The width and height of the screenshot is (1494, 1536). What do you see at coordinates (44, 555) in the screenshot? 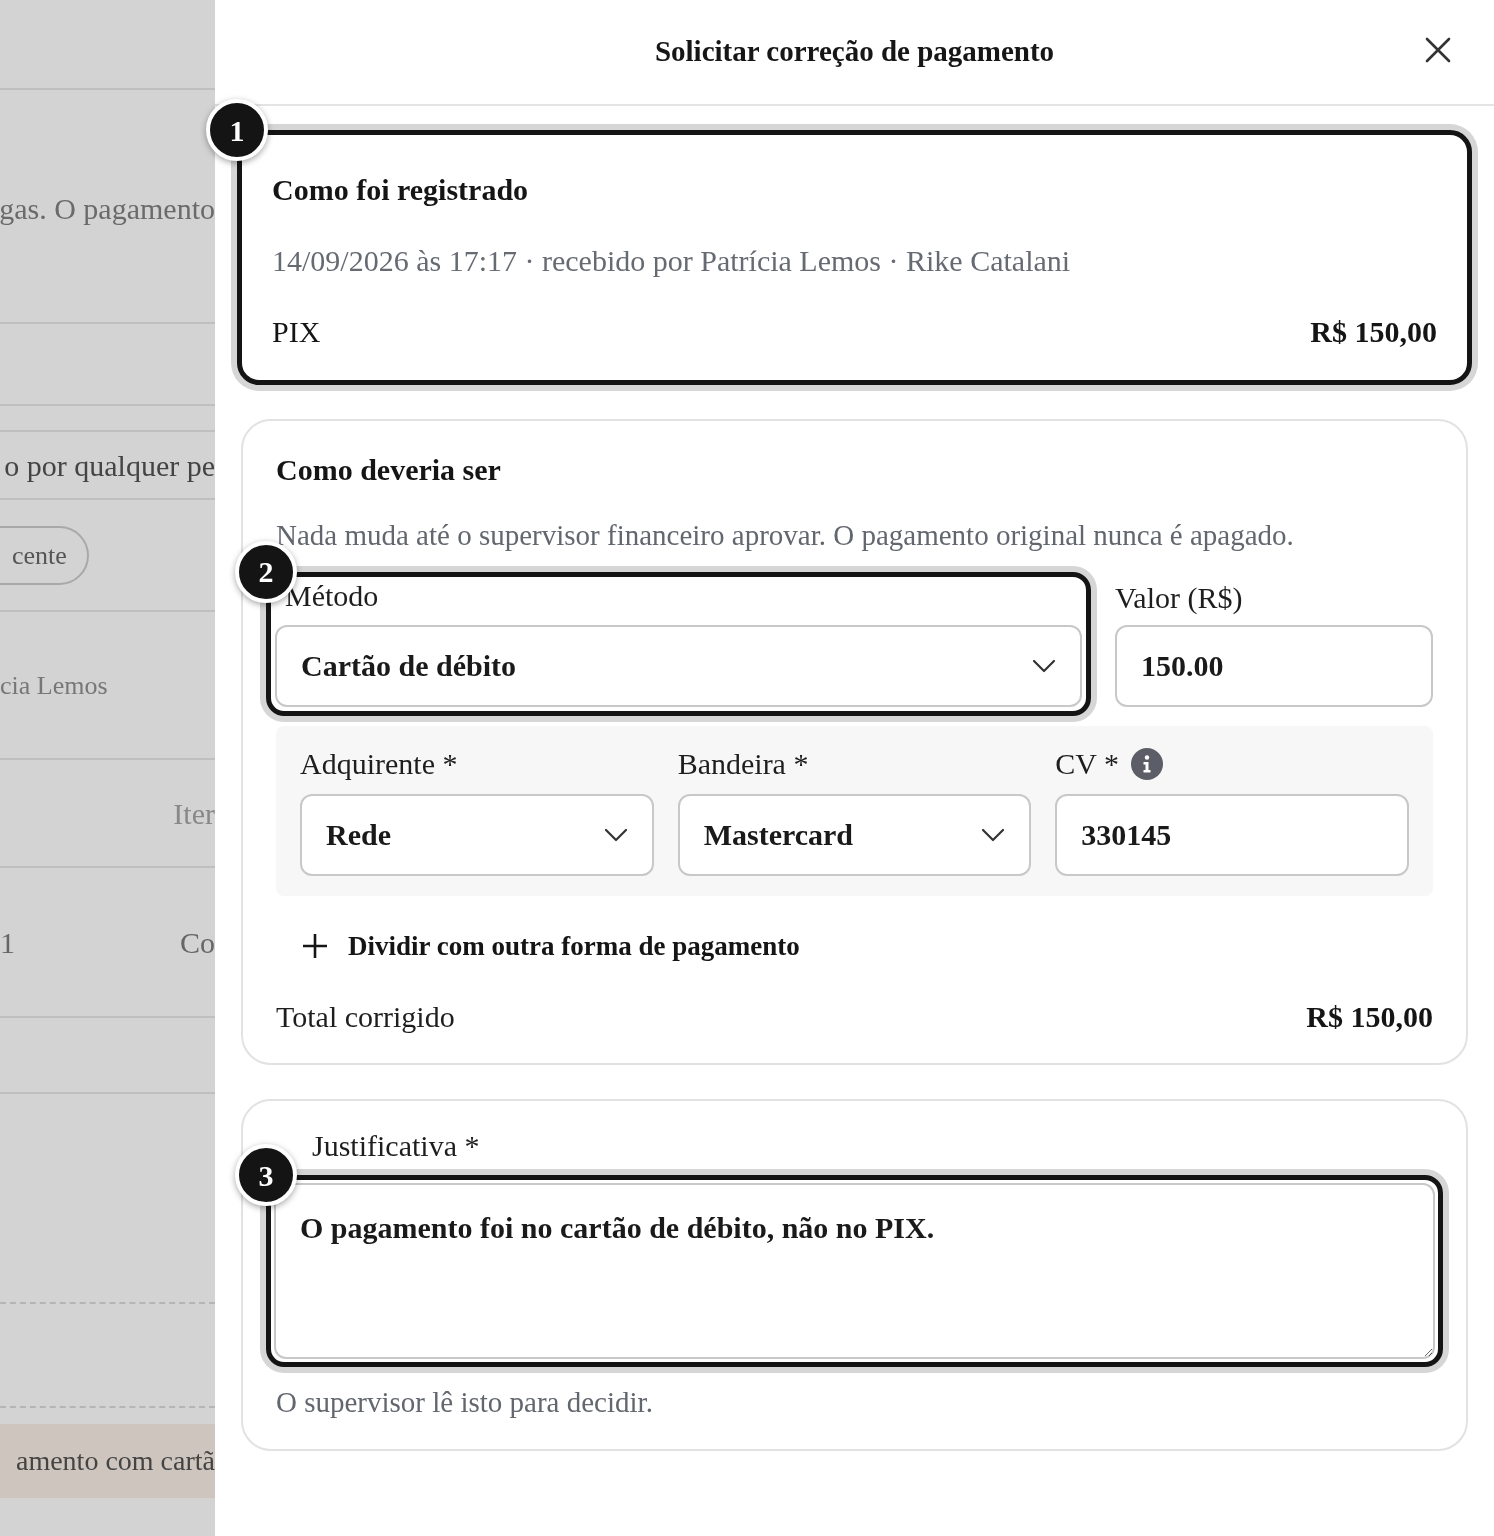
I see `filter-chip: cente` at bounding box center [44, 555].